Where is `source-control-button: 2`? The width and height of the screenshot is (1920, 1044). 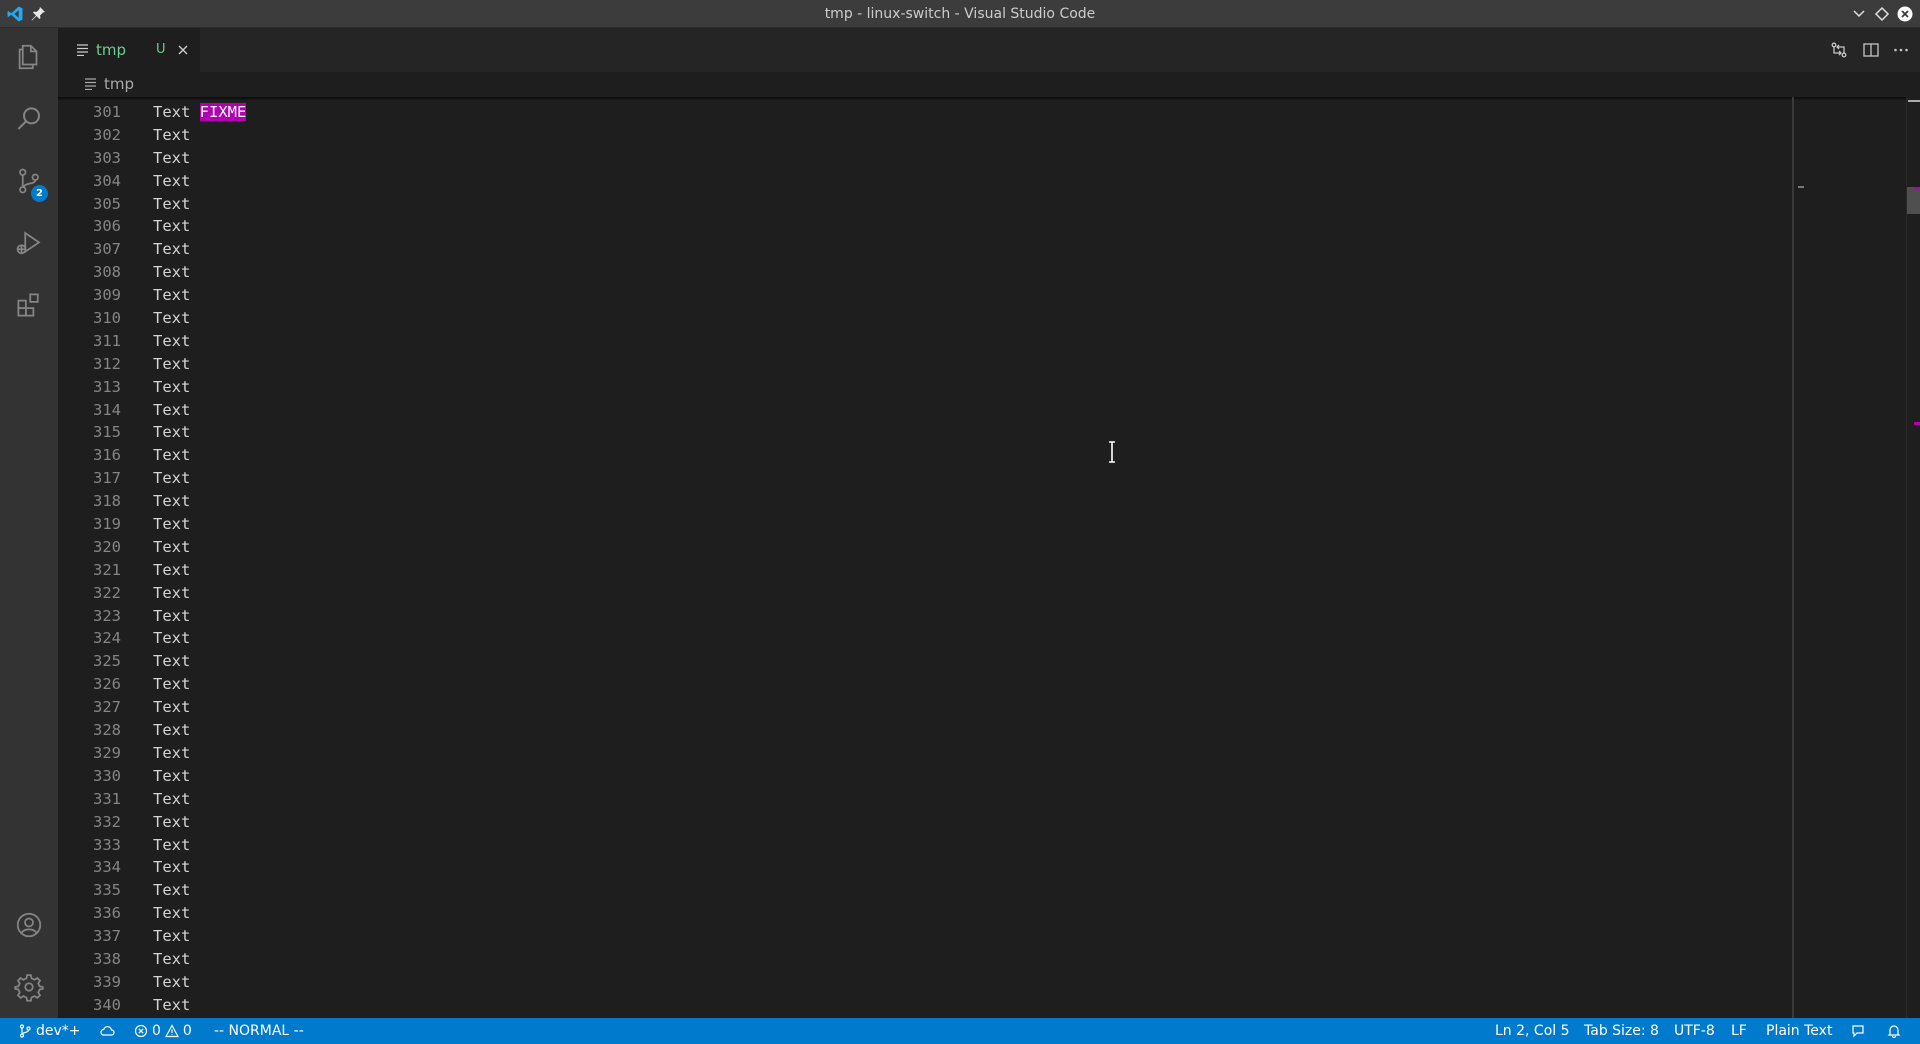
source-control-button: 2 is located at coordinates (29, 181).